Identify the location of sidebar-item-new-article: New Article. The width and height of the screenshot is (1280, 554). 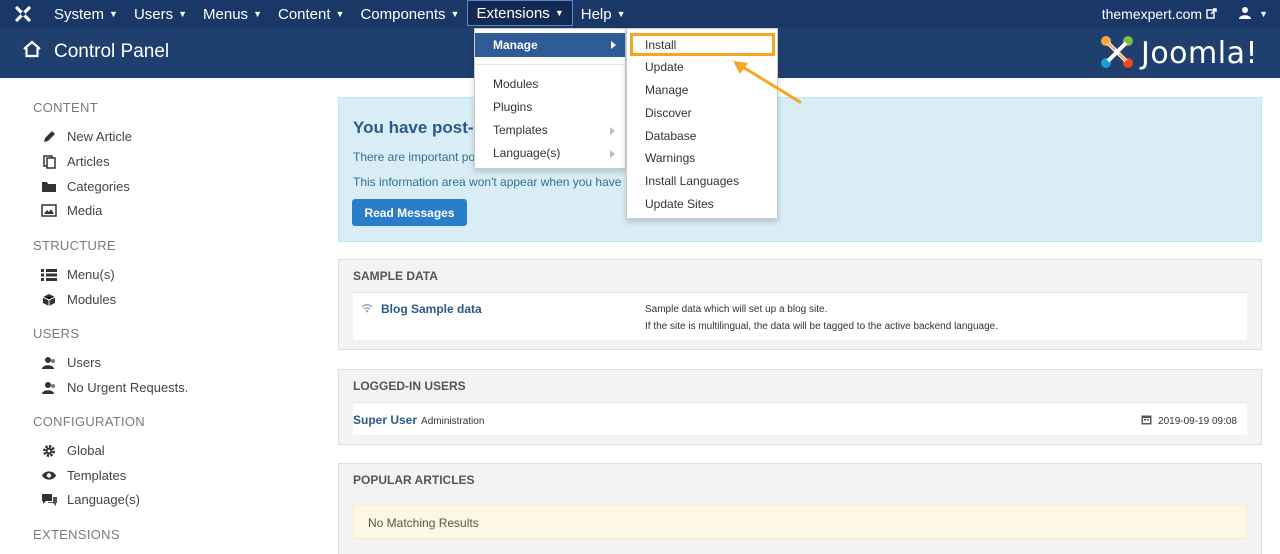
(86, 136).